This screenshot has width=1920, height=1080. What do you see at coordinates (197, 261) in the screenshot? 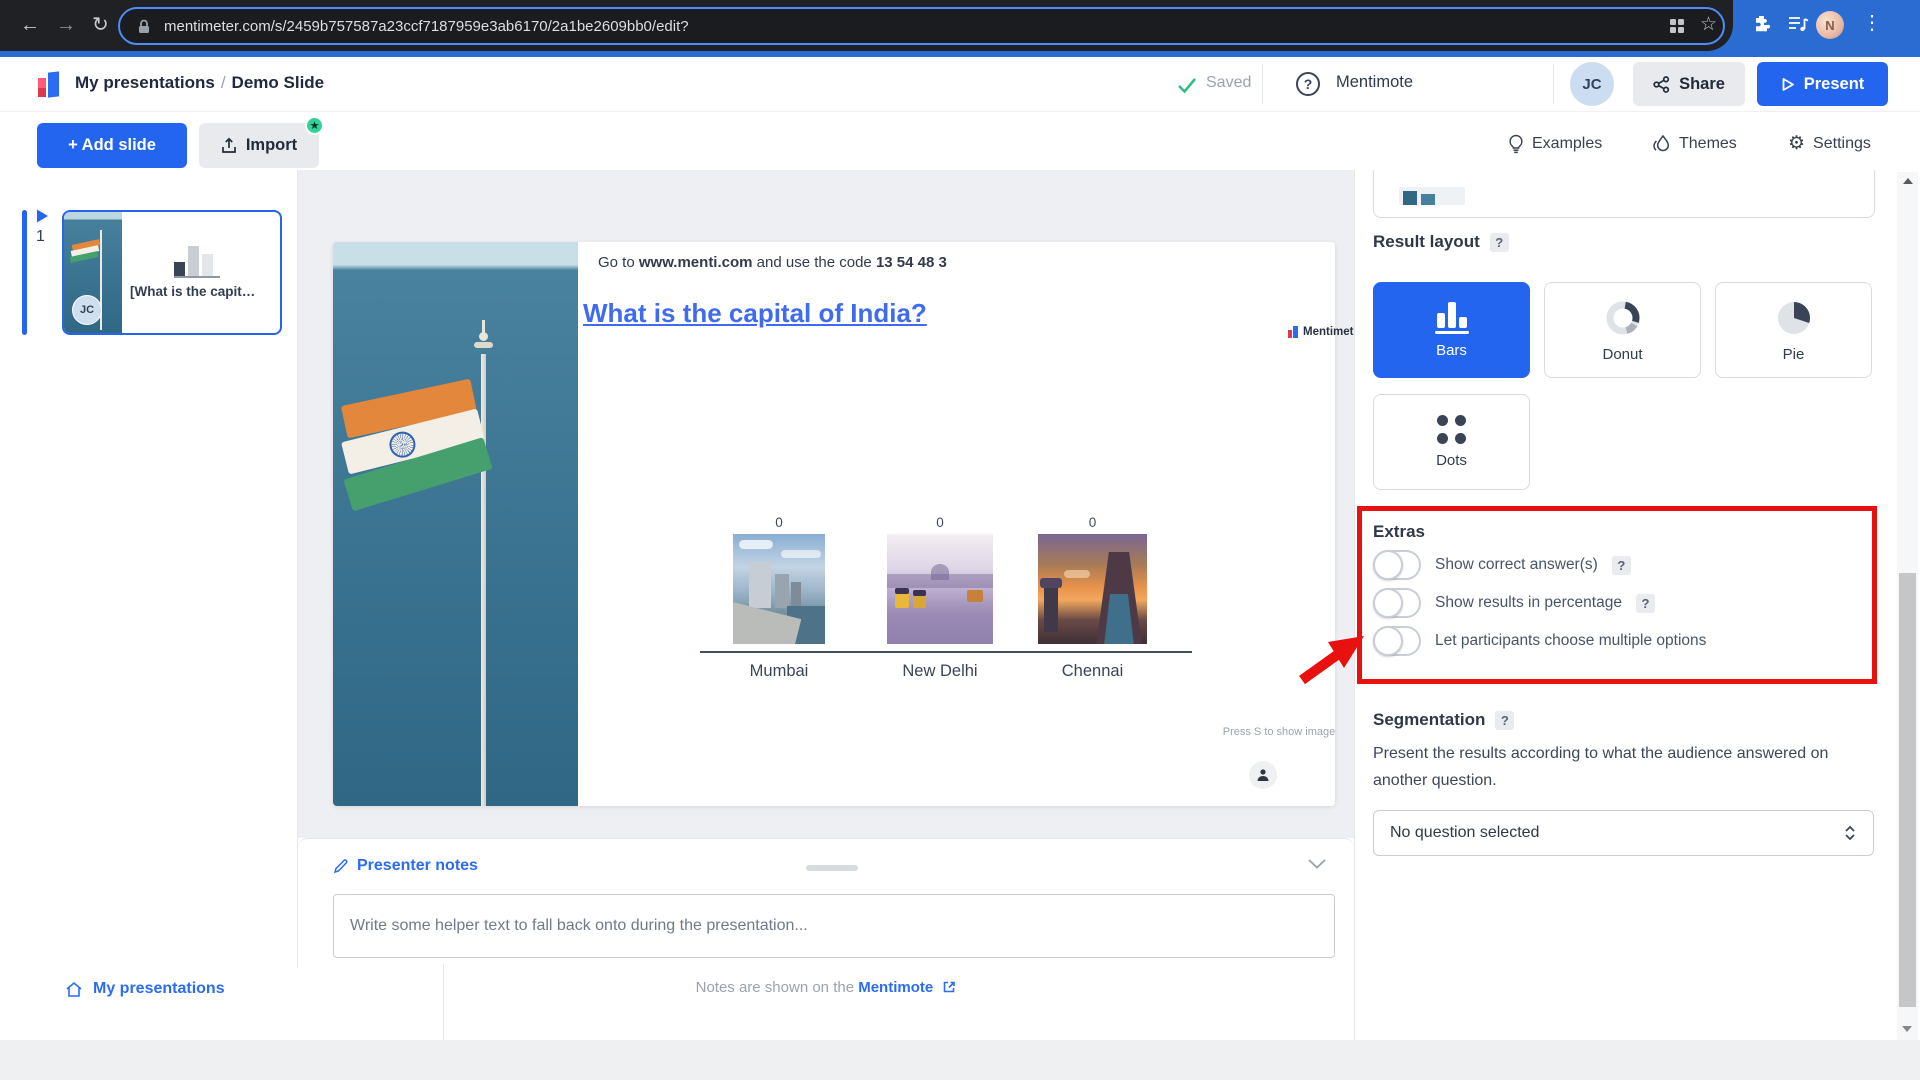
I see `thumbnail-chart-icon` at bounding box center [197, 261].